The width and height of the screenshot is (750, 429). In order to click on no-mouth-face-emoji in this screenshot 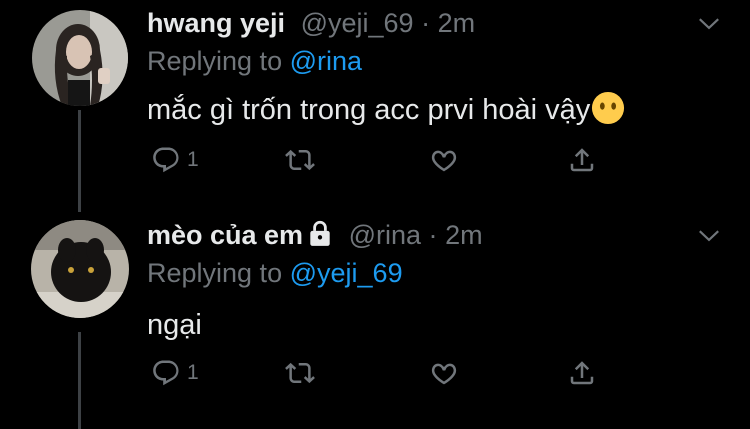, I will do `click(608, 108)`.